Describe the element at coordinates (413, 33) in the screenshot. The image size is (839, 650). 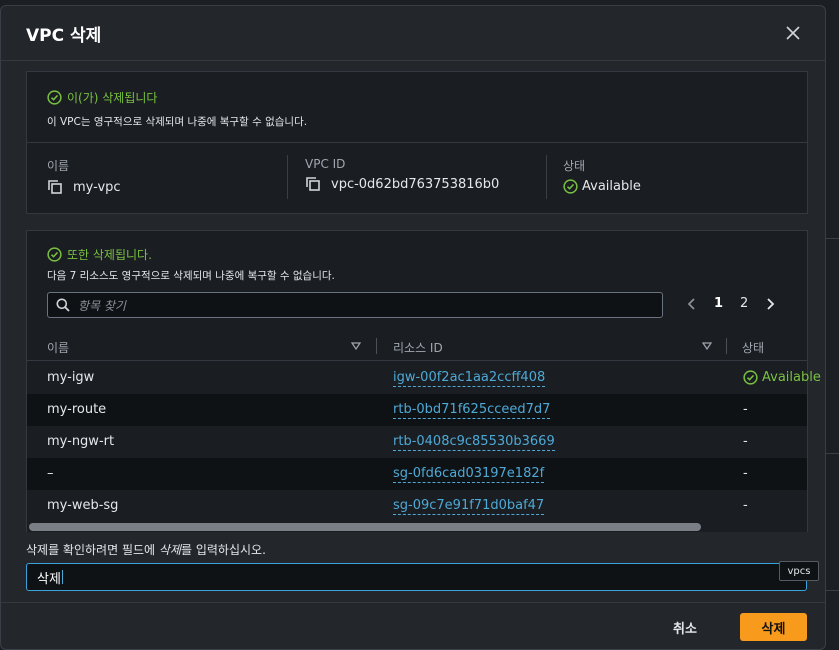
I see `modal-header: VPC 삭제` at that location.